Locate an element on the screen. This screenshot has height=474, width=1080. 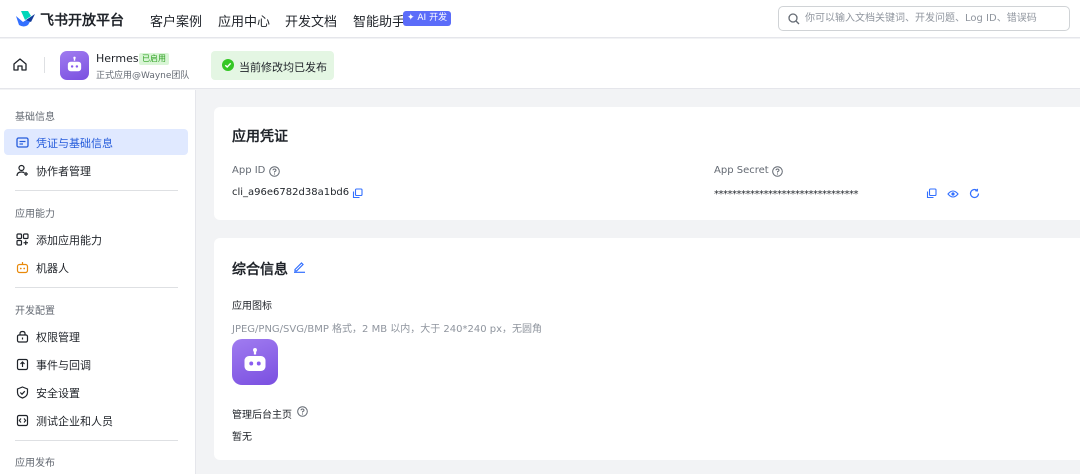
search-box is located at coordinates (924, 18).